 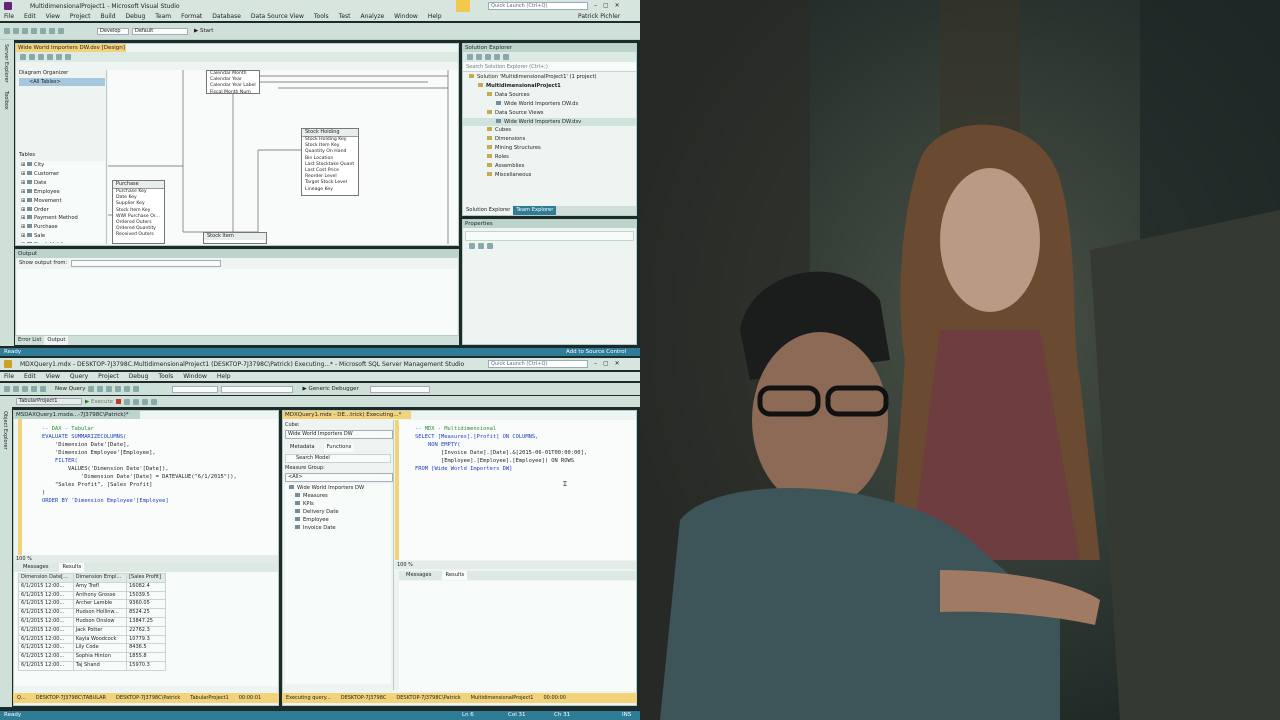 What do you see at coordinates (43, 31) in the screenshot?
I see `save-all-icon` at bounding box center [43, 31].